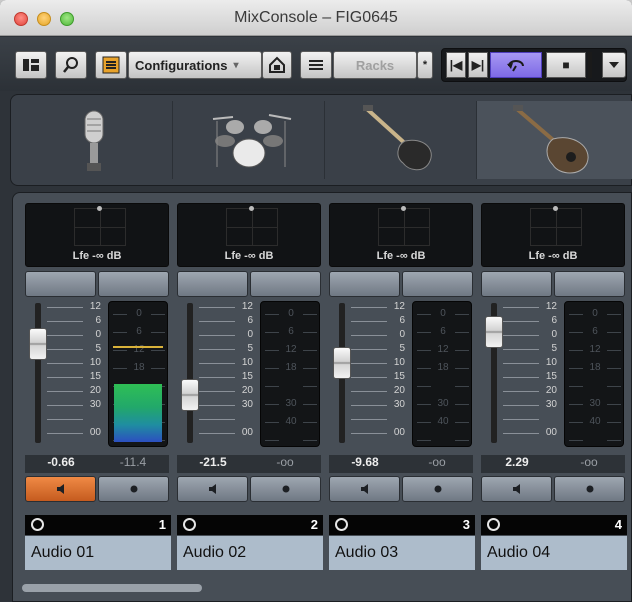 The image size is (632, 602). I want to click on fader-scale-mark: 12, so click(74, 307).